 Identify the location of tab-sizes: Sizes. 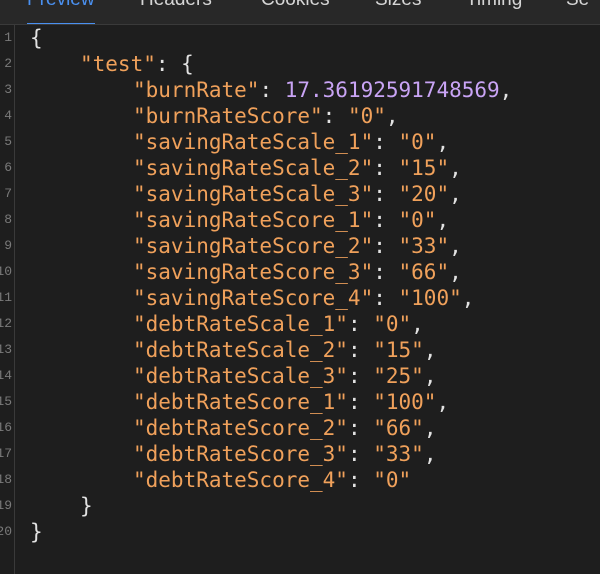
(398, 5).